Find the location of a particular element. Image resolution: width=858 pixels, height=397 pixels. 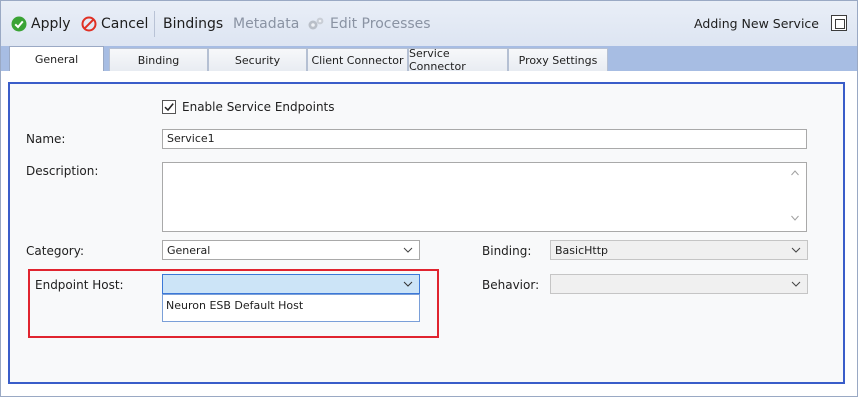

tab-label: Client Connector is located at coordinates (357, 60).